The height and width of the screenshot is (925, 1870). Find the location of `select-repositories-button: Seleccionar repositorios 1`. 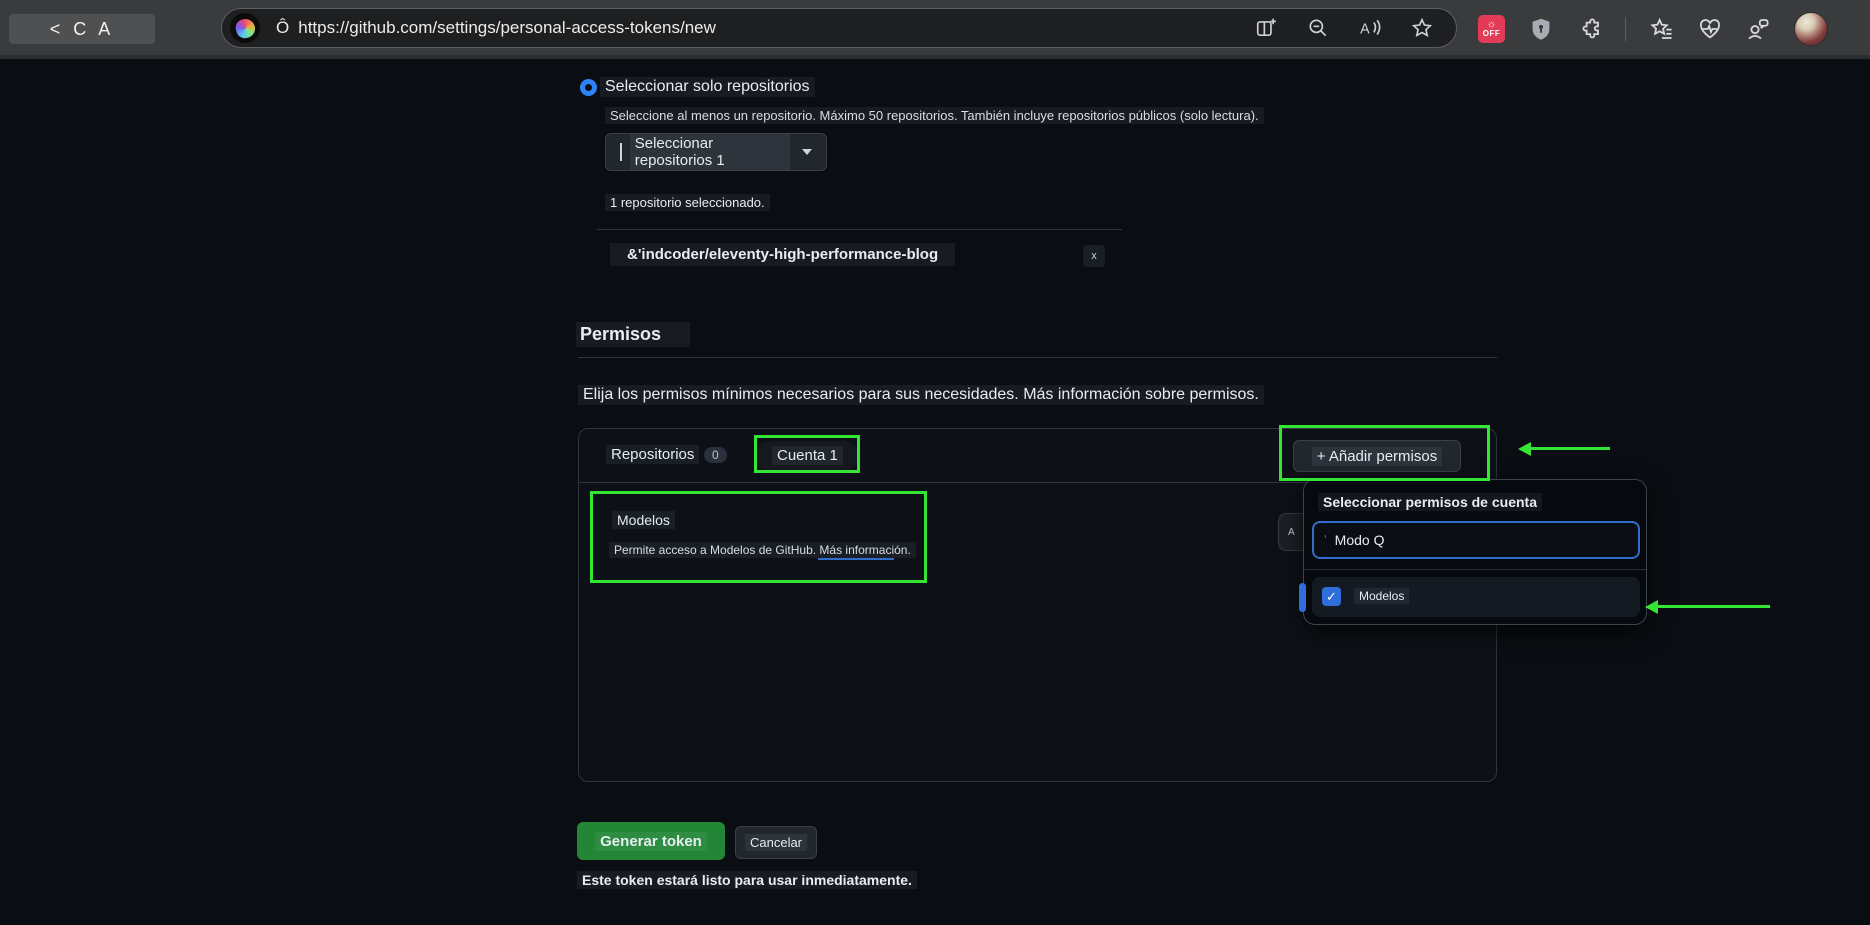

select-repositories-button: Seleccionar repositorios 1 is located at coordinates (716, 152).